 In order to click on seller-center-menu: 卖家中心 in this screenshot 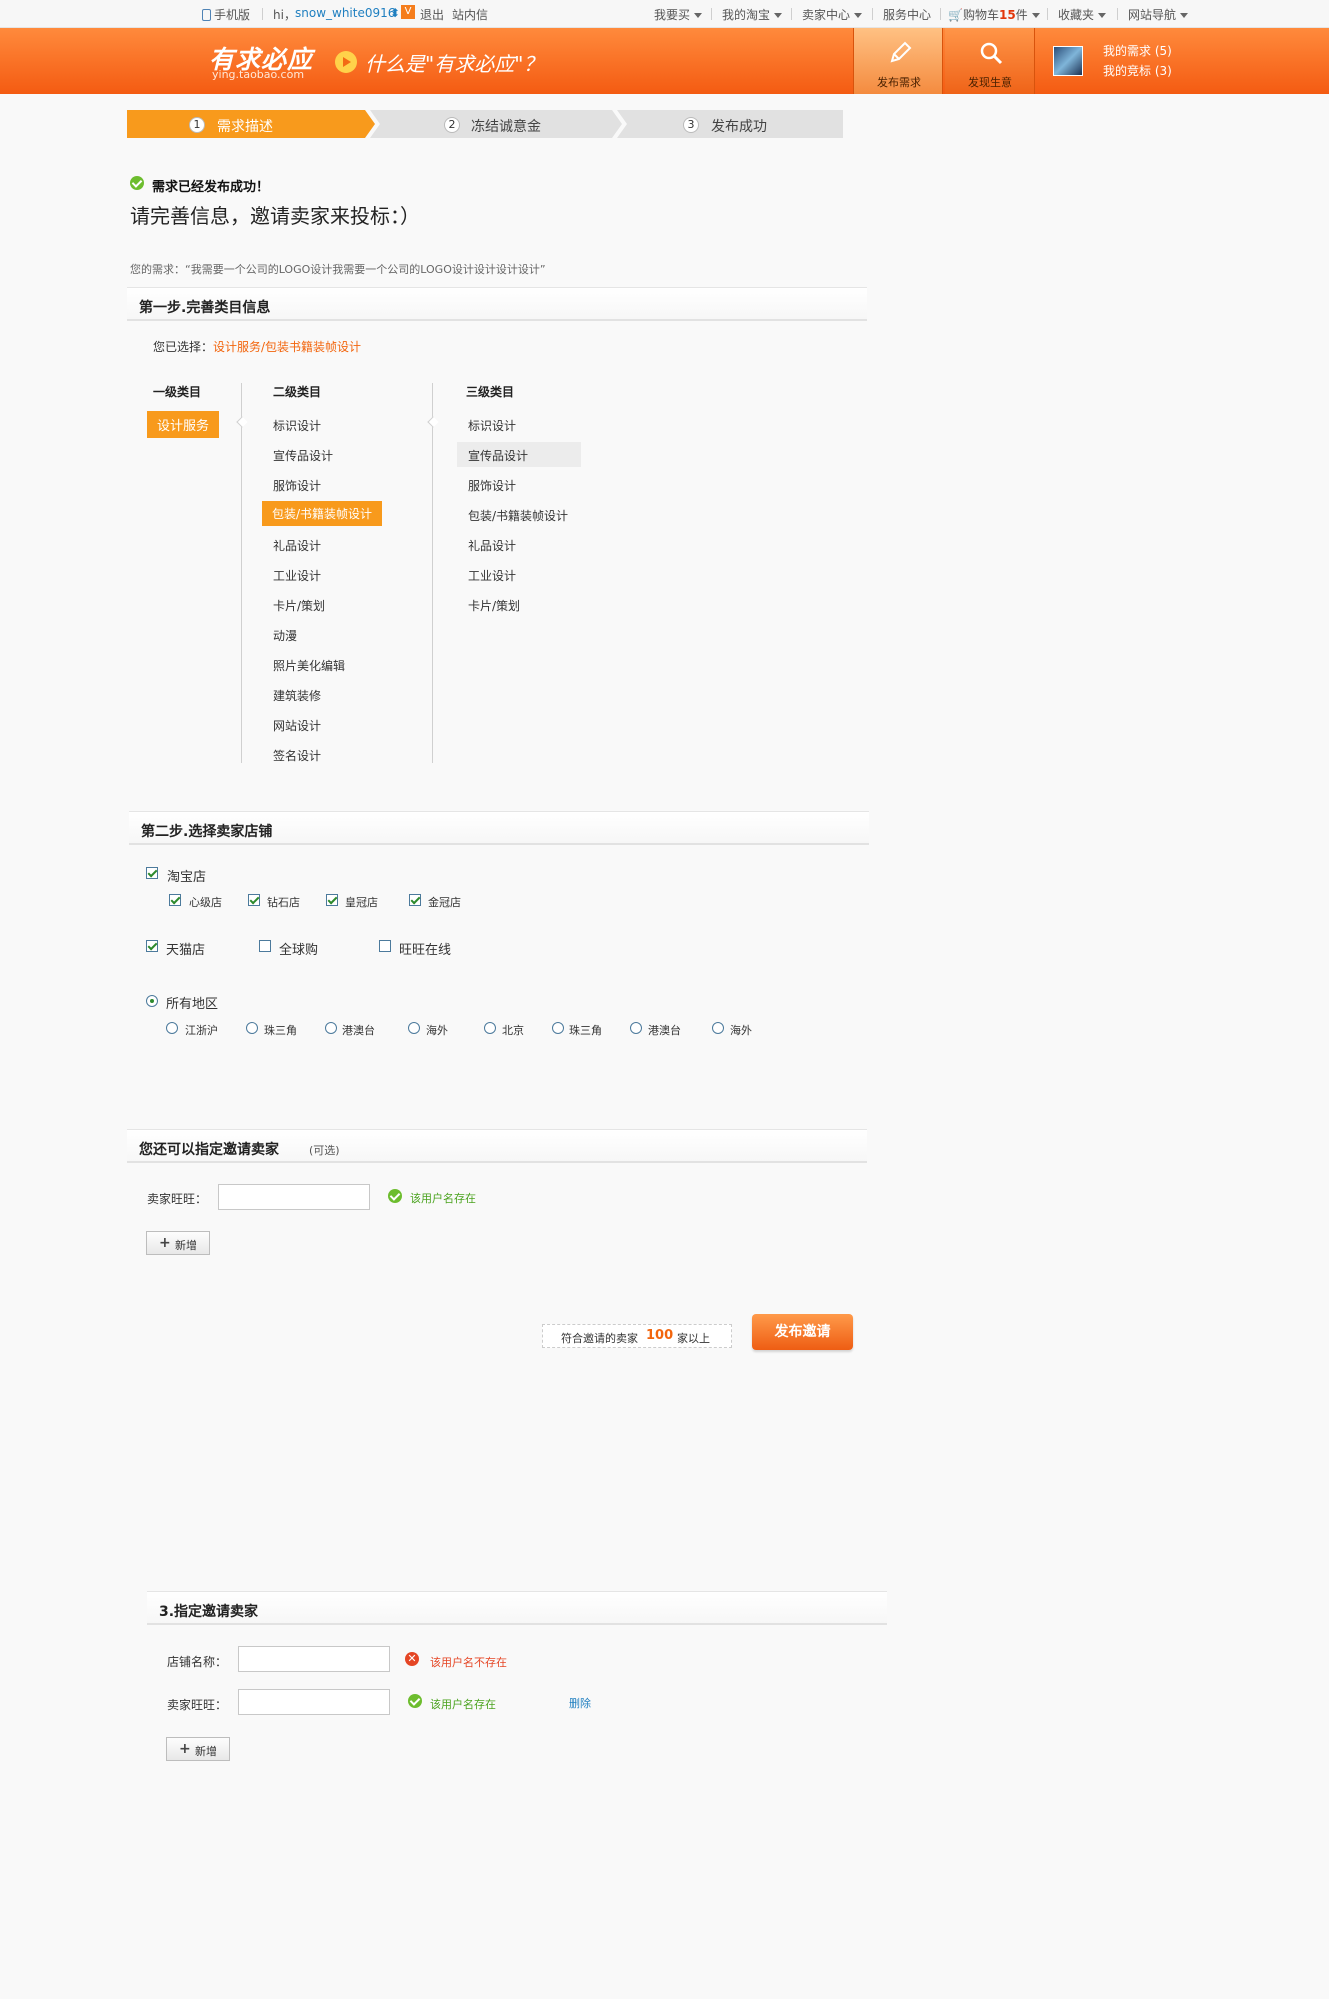, I will do `click(832, 14)`.